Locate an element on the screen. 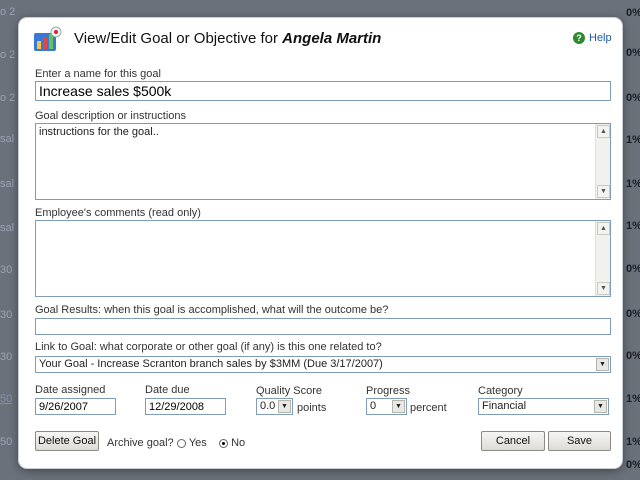  progress-label: Progress is located at coordinates (388, 391).